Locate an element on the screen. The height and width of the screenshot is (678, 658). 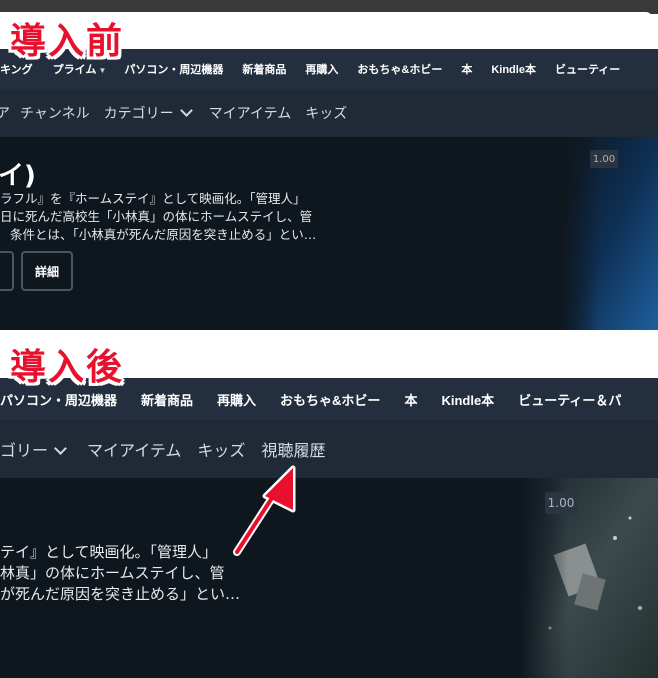
nav-link-beauty: ビューティー＆パ is located at coordinates (569, 399).